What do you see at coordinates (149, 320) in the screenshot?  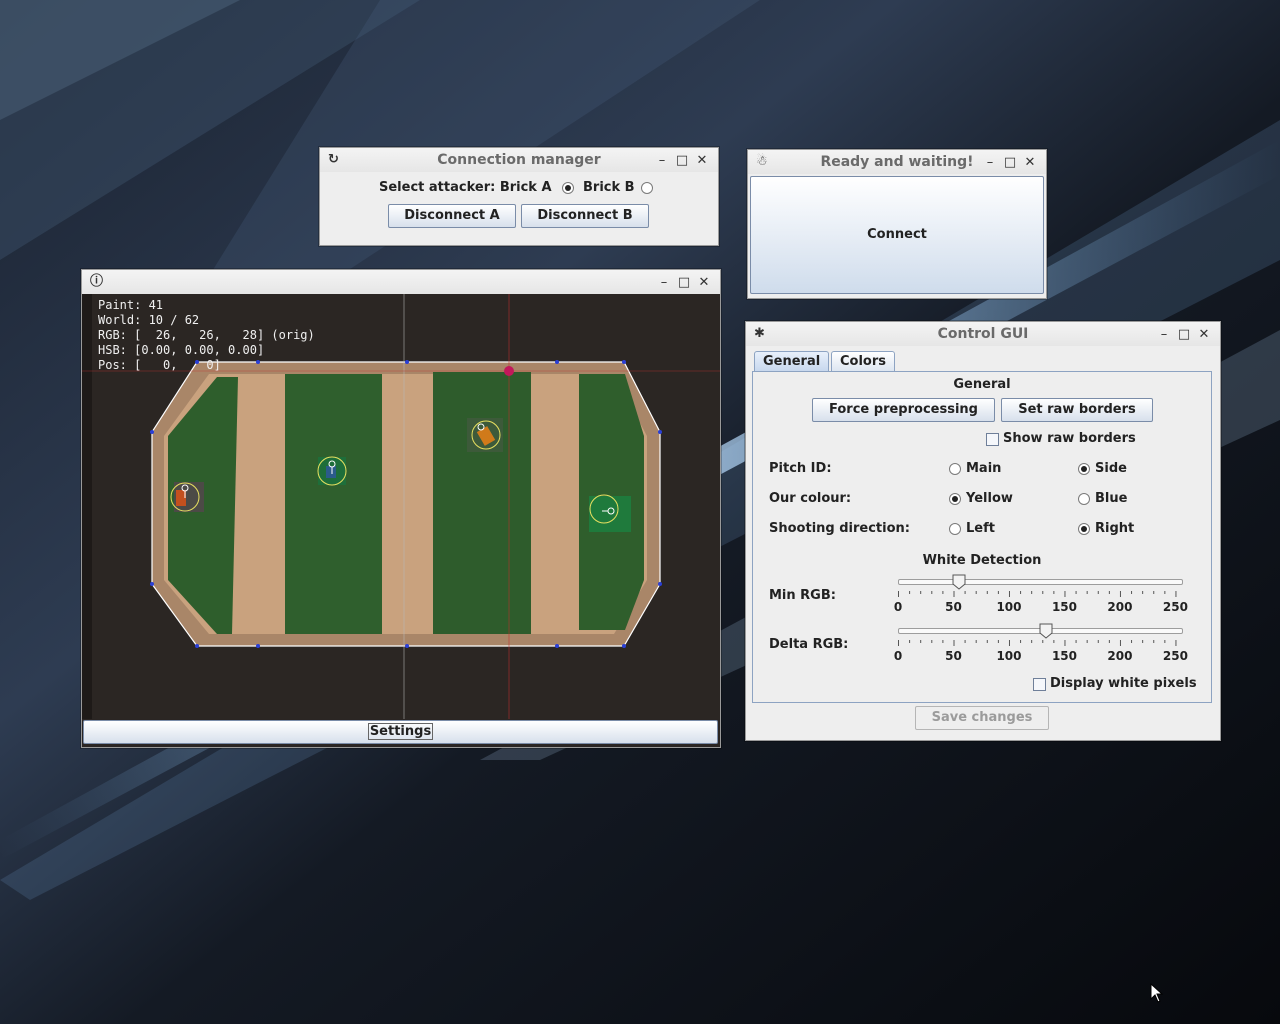 I see `overlay-world: World: 10 / 62` at bounding box center [149, 320].